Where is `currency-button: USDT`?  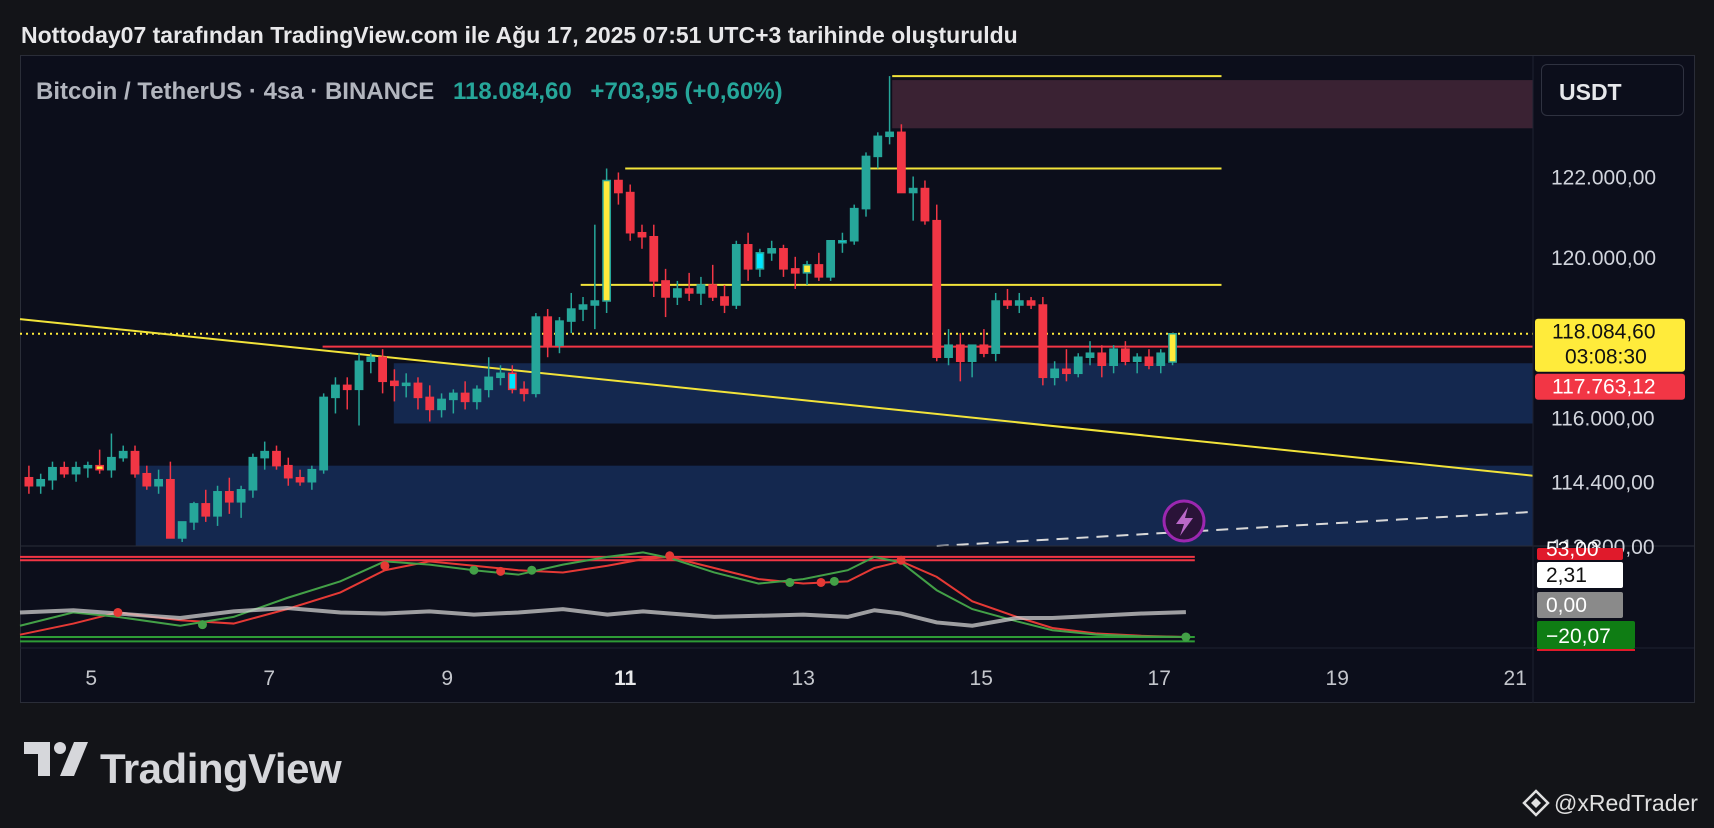 currency-button: USDT is located at coordinates (1612, 90).